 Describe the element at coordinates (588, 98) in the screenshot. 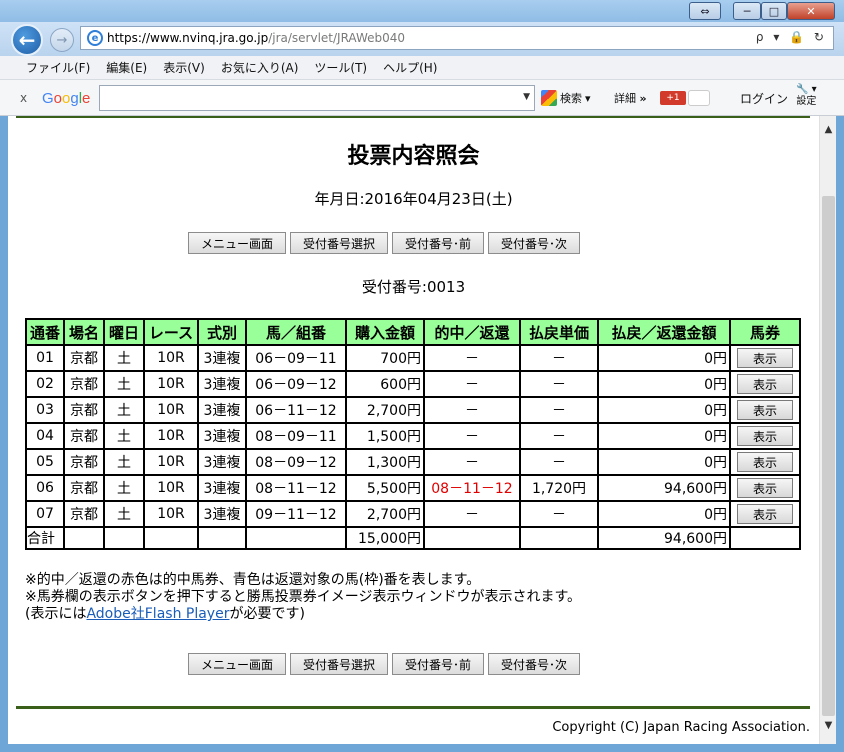

I see `chevron-down-icon: ▾` at that location.